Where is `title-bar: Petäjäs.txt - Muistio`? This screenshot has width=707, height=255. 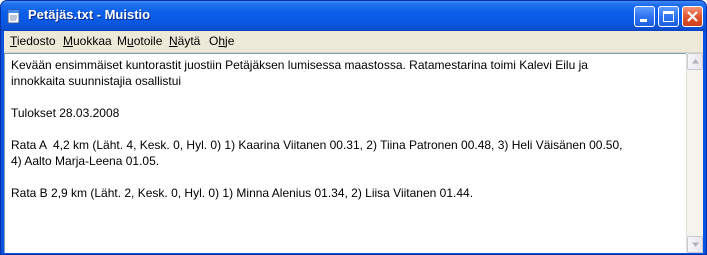
title-bar: Petäjäs.txt - Muistio is located at coordinates (353, 16).